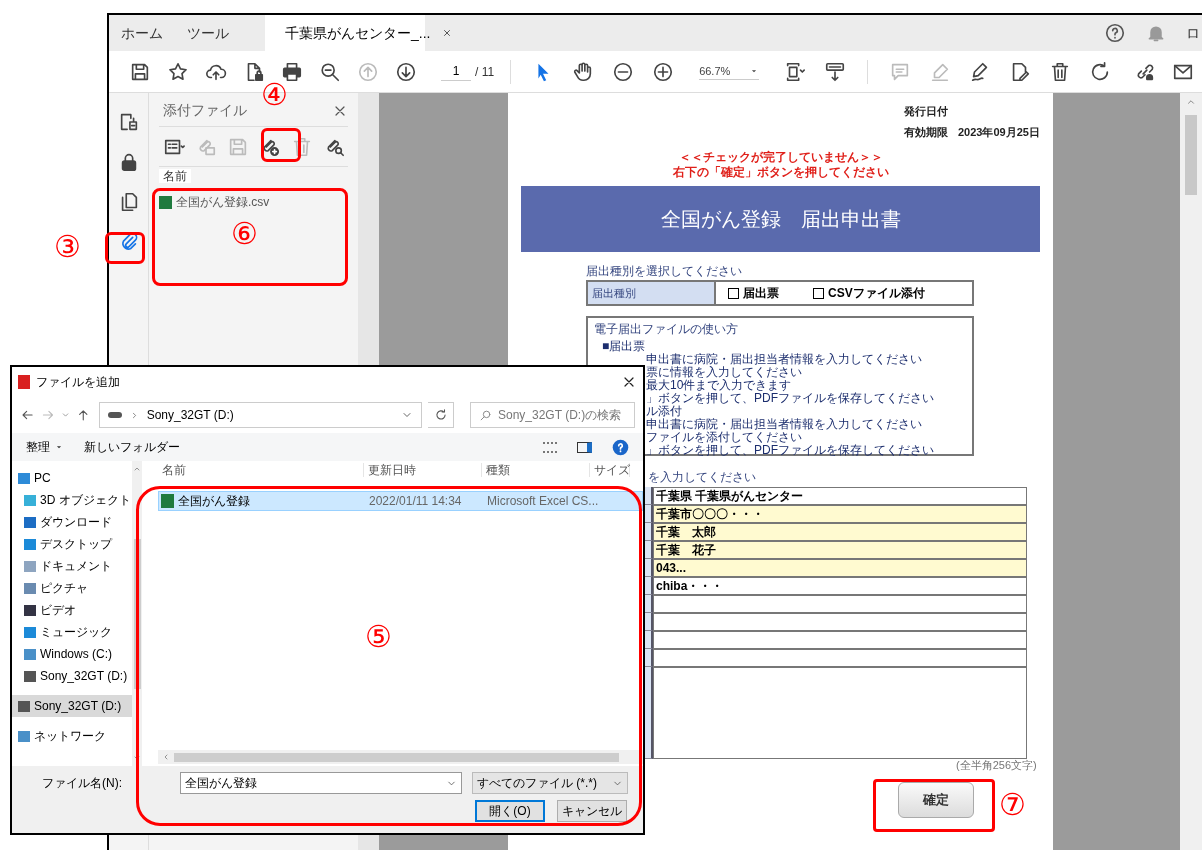  What do you see at coordinates (1191, 102) in the screenshot?
I see `scroll-up-icon` at bounding box center [1191, 102].